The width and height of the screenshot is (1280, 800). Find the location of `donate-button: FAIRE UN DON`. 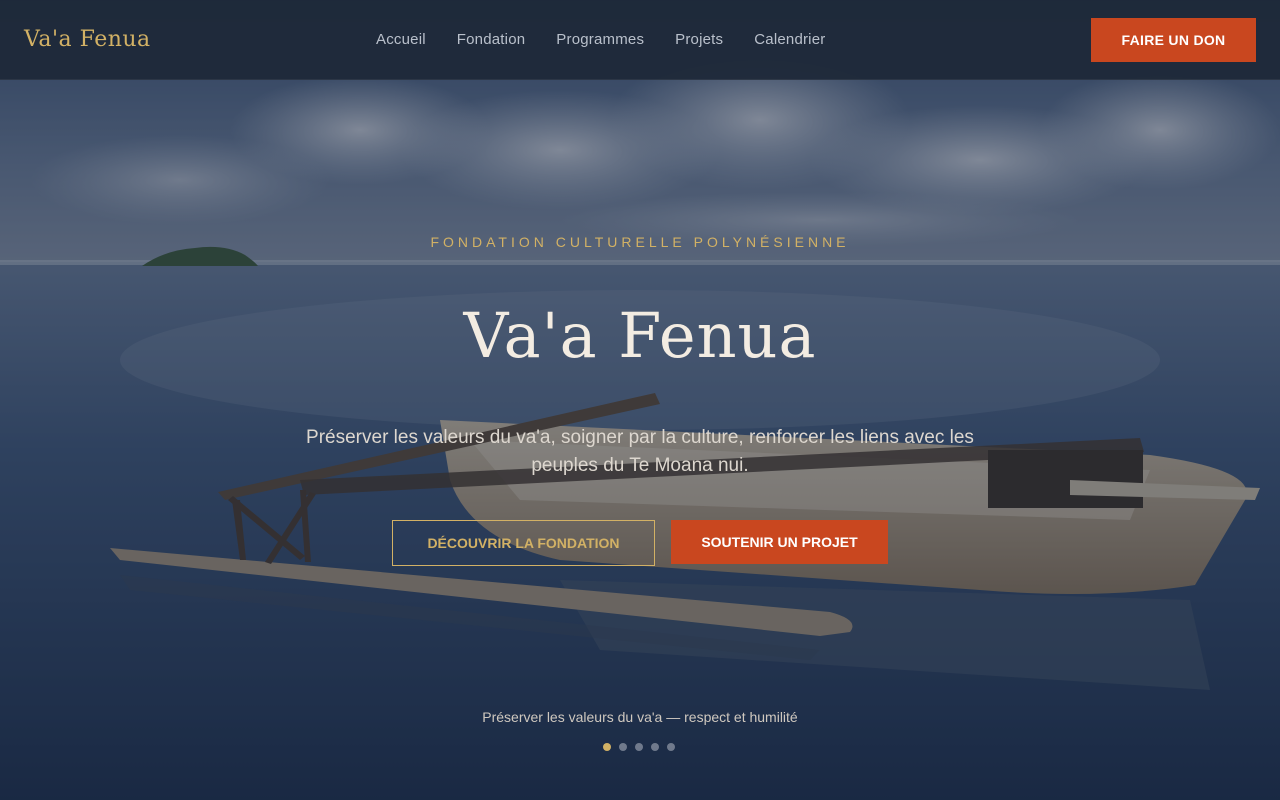

donate-button: FAIRE UN DON is located at coordinates (1173, 40).